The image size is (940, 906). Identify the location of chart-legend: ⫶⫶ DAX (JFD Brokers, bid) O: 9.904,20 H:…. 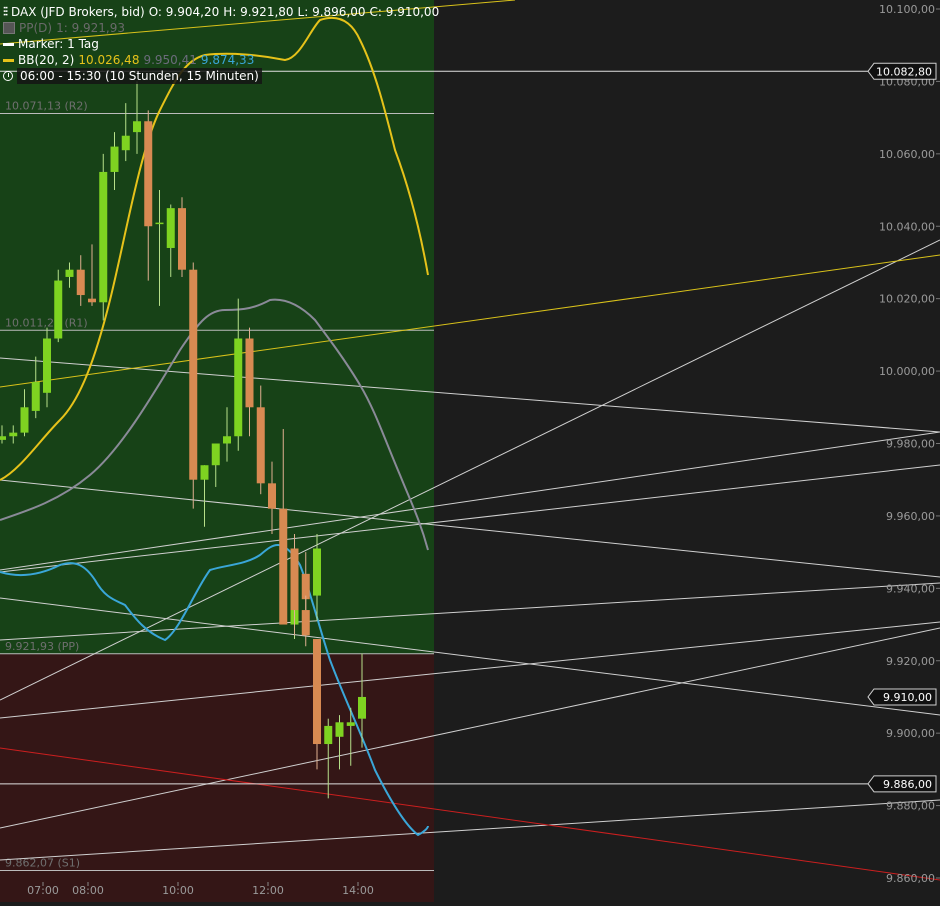
(223, 44).